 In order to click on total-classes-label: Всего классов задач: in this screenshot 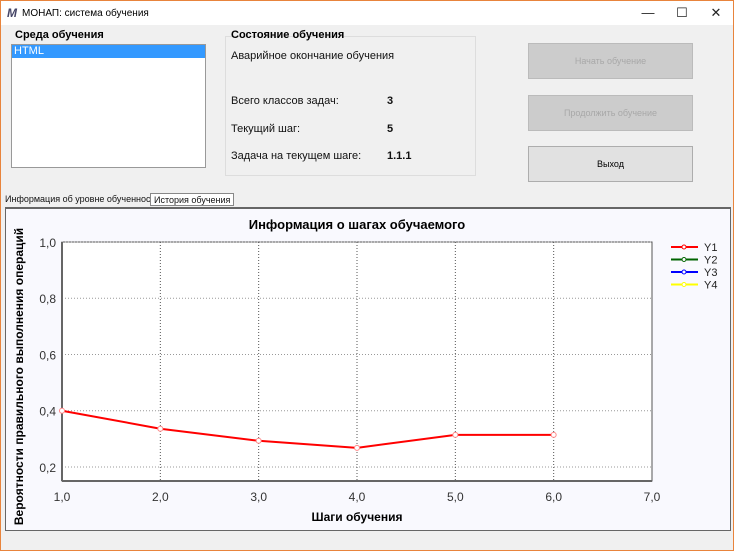, I will do `click(285, 101)`.